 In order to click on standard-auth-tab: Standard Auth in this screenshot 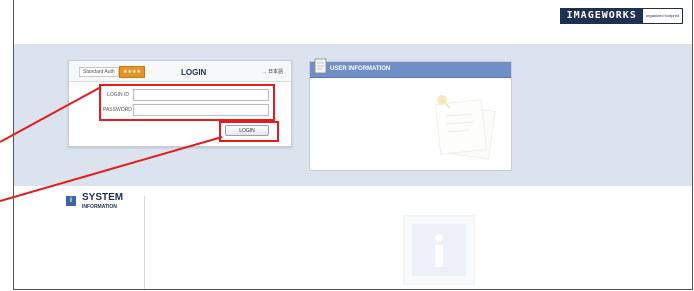, I will do `click(99, 72)`.